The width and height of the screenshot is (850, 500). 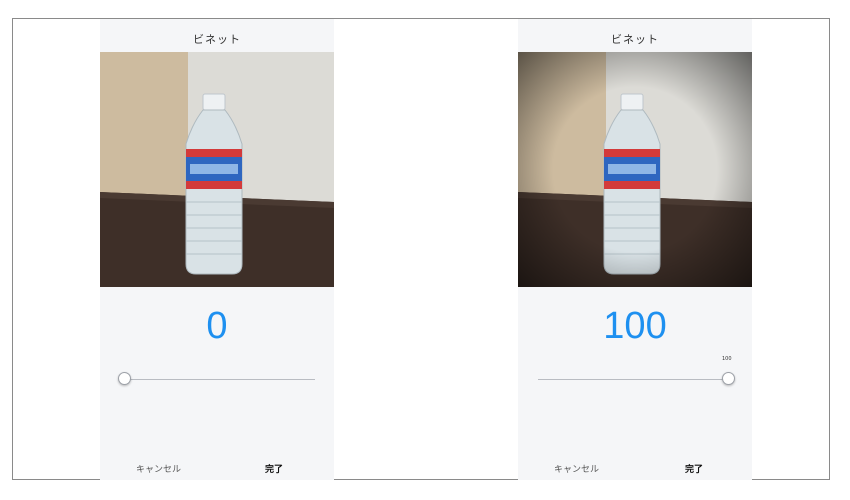 I want to click on vignette-value: 0, so click(x=217, y=326).